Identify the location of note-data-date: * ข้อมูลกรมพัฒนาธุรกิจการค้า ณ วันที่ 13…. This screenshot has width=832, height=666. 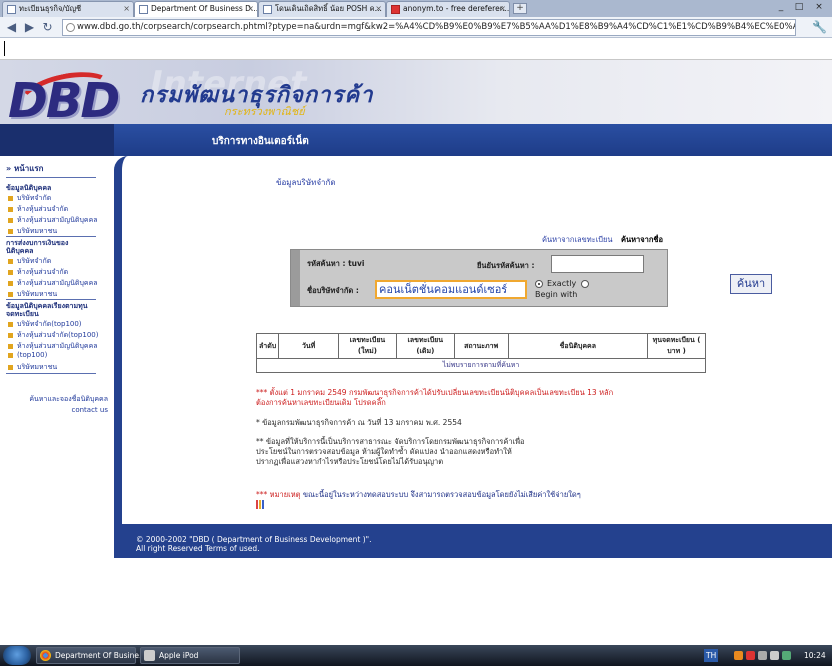
(359, 422).